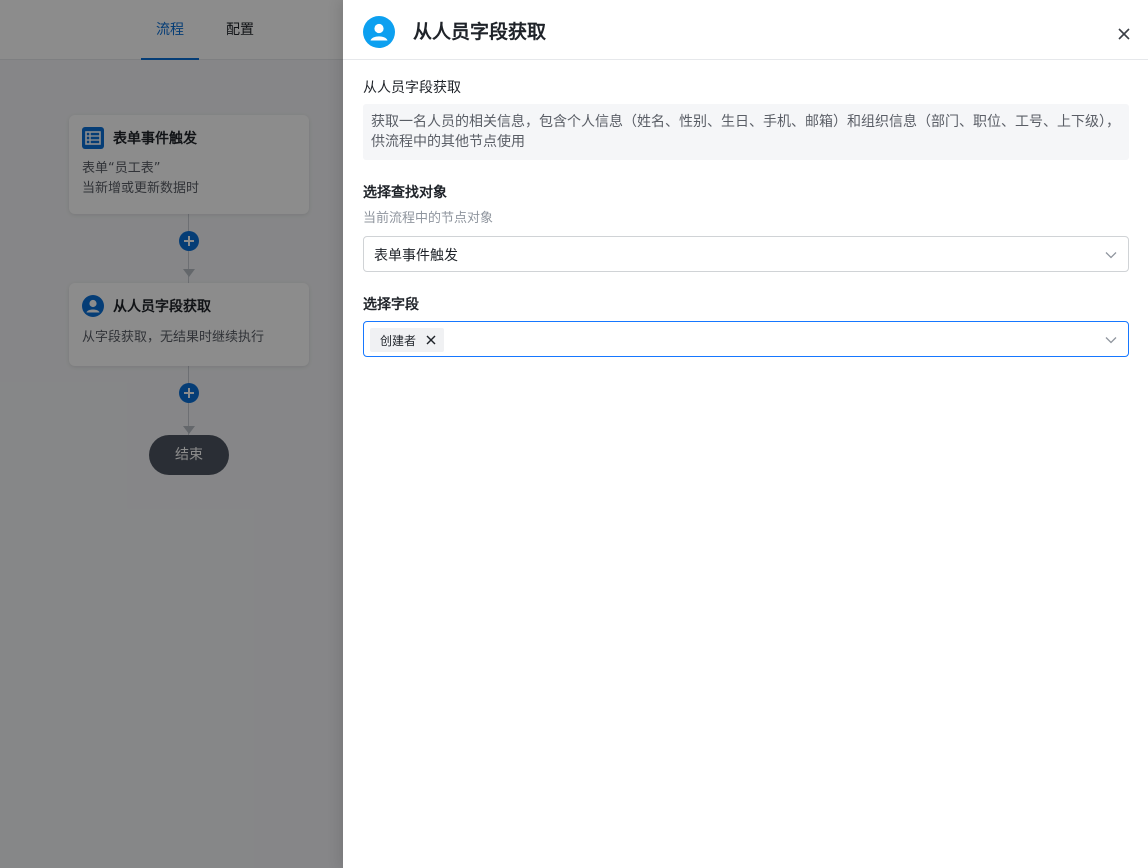 The width and height of the screenshot is (1148, 868). Describe the element at coordinates (391, 305) in the screenshot. I see `field-label: 选择字段` at that location.